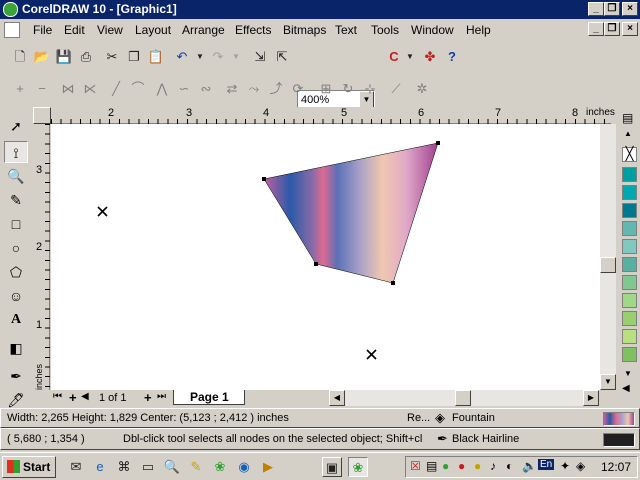 Image resolution: width=640 pixels, height=480 pixels. Describe the element at coordinates (153, 30) in the screenshot. I see `menu-layout: Layout` at that location.